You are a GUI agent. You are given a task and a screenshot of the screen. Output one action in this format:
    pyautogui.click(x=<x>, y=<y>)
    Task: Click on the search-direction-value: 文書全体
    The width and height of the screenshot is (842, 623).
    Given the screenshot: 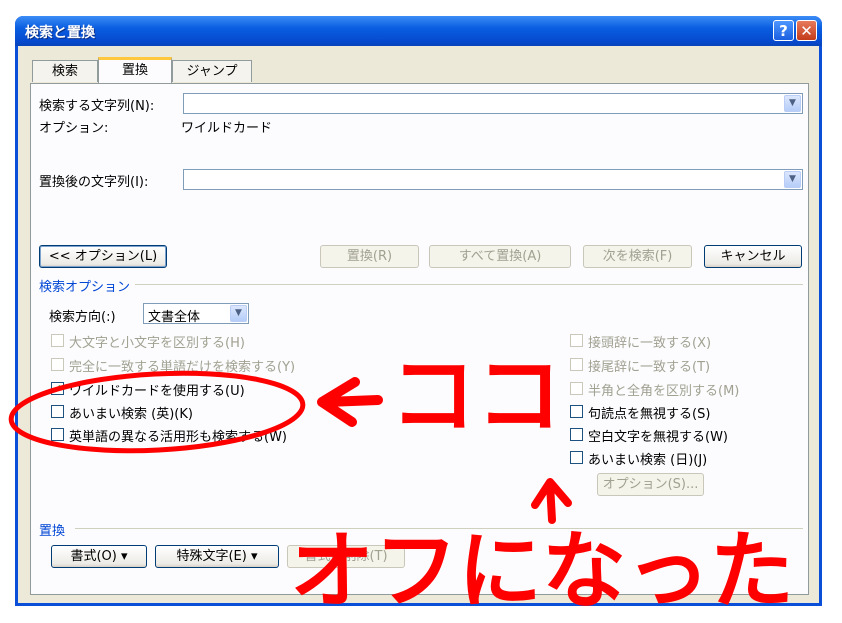 What is the action you would take?
    pyautogui.click(x=174, y=317)
    